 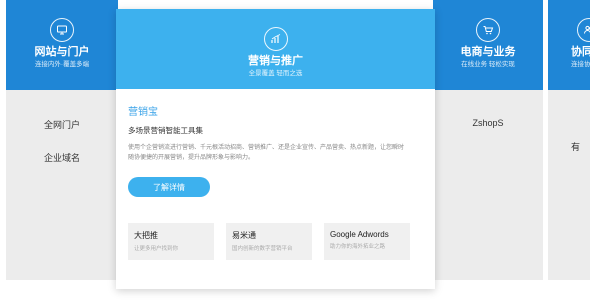 I want to click on portal-body: 全网门户 企业域名, so click(x=62, y=185).